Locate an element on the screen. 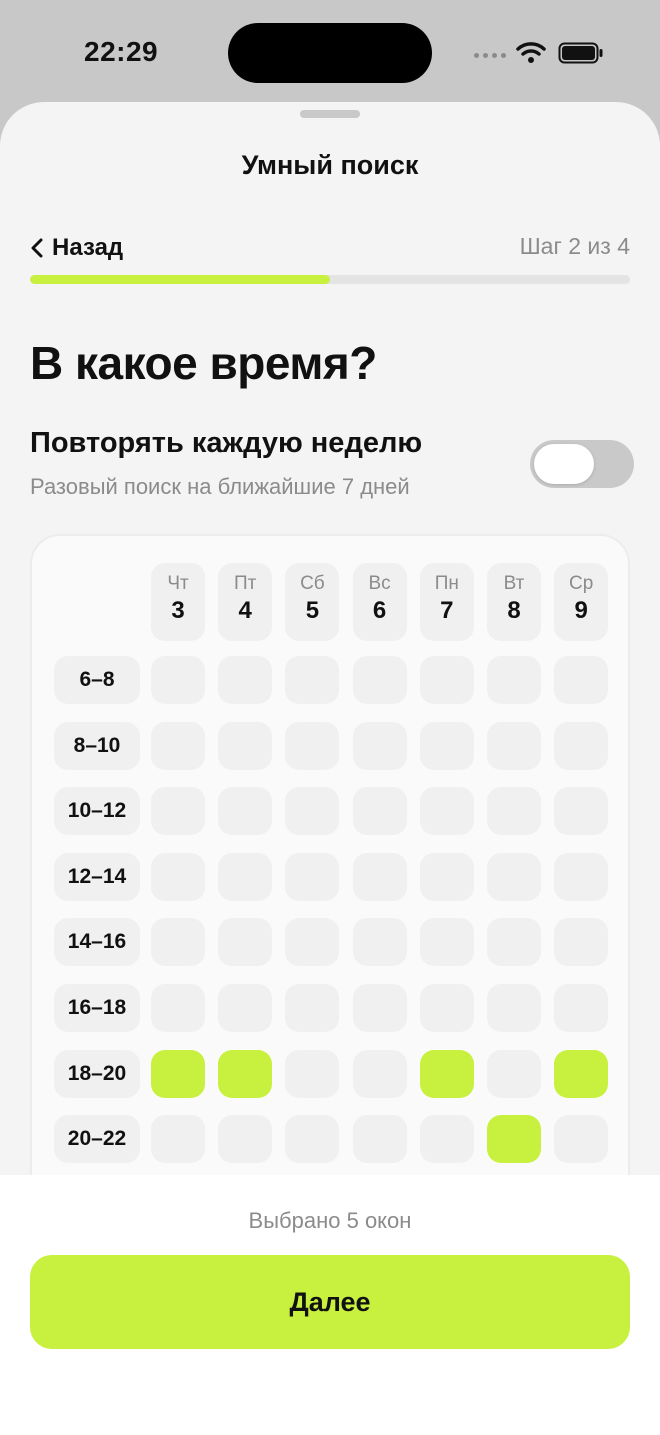  day-name: Пт is located at coordinates (245, 583).